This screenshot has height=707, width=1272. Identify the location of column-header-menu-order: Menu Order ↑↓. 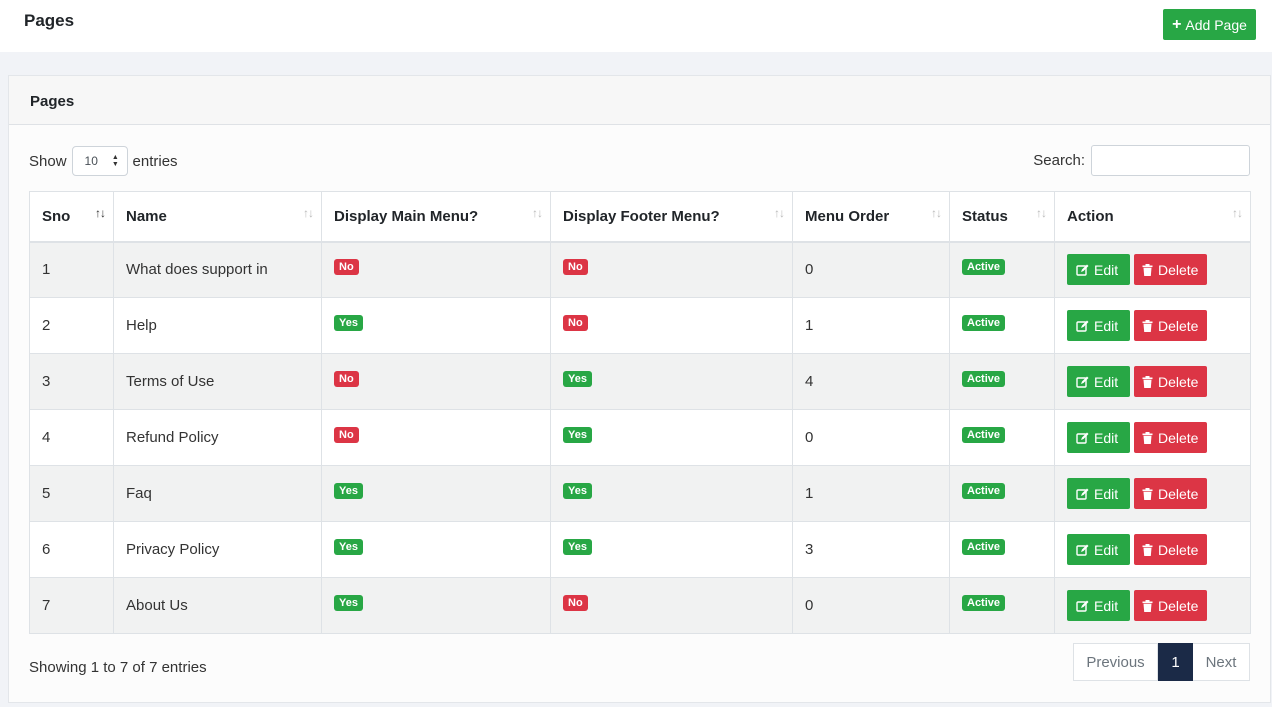
(871, 217).